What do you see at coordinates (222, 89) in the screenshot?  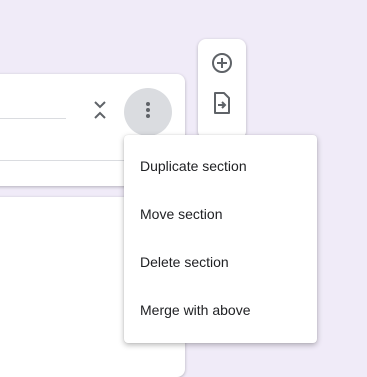 I see `floating-toolbar` at bounding box center [222, 89].